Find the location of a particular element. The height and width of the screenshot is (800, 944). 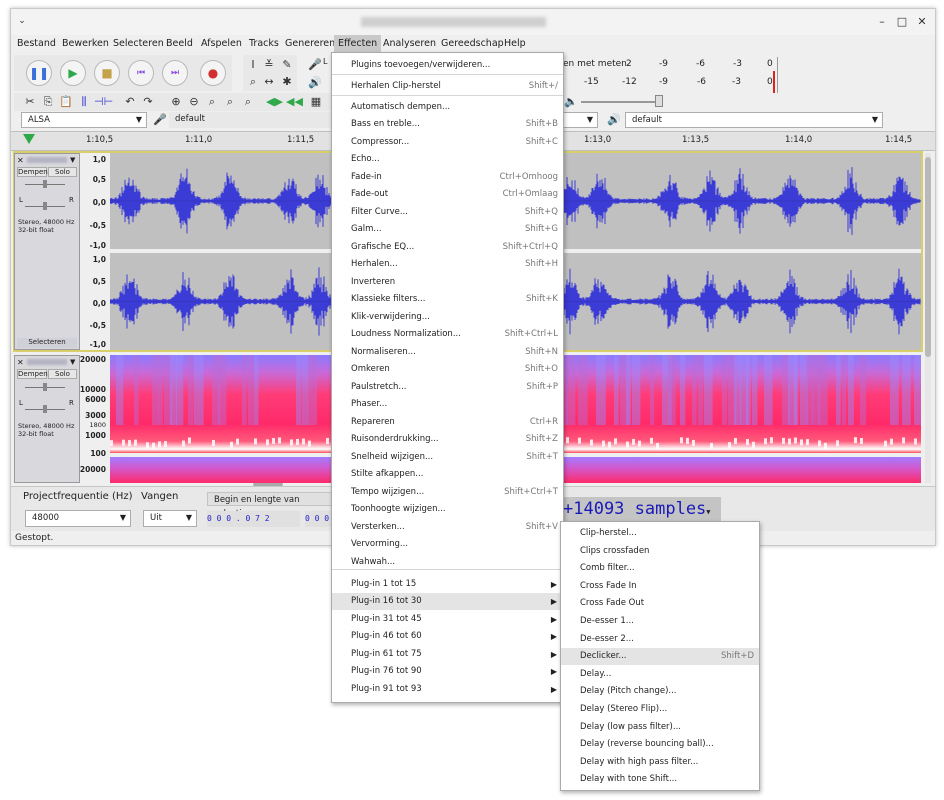

fit-project-icon: ⌕ is located at coordinates (230, 102).